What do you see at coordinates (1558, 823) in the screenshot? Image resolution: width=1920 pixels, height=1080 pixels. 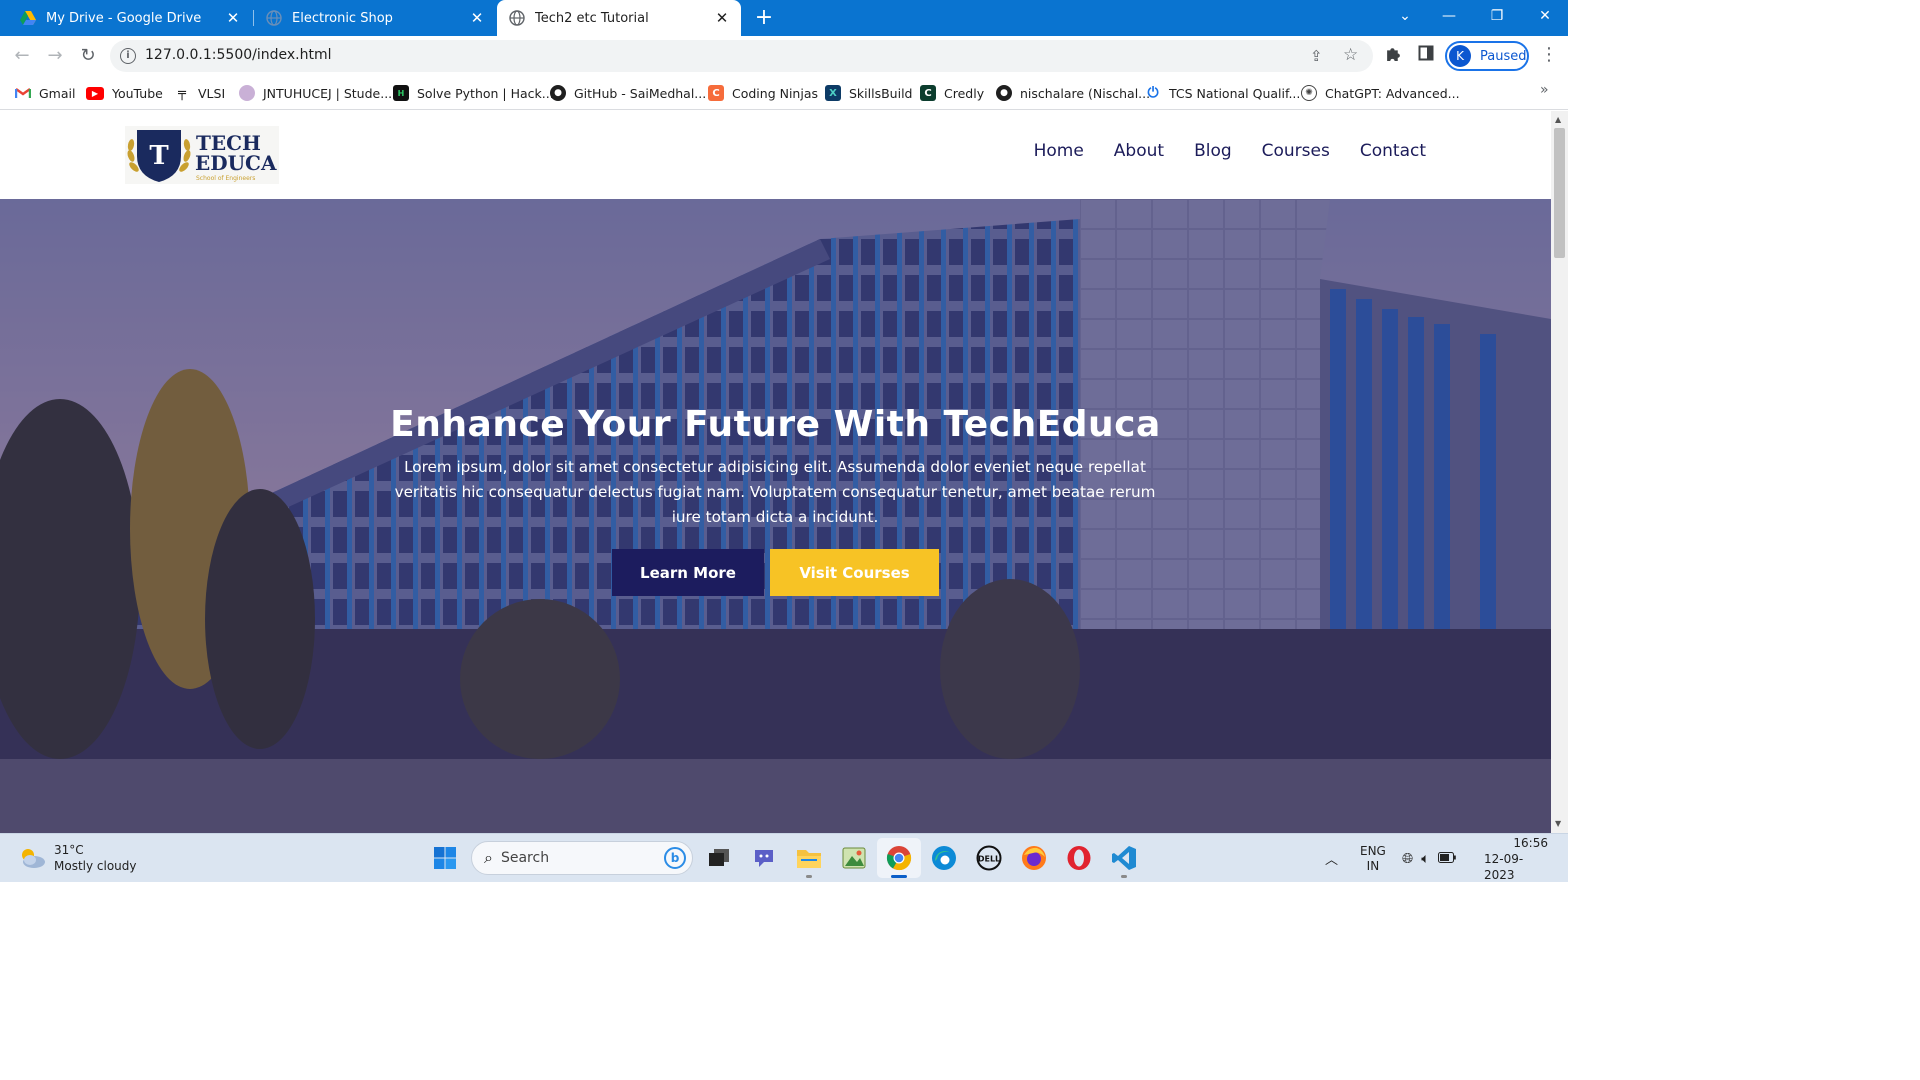 I see `scroll-down-icon: ▼` at bounding box center [1558, 823].